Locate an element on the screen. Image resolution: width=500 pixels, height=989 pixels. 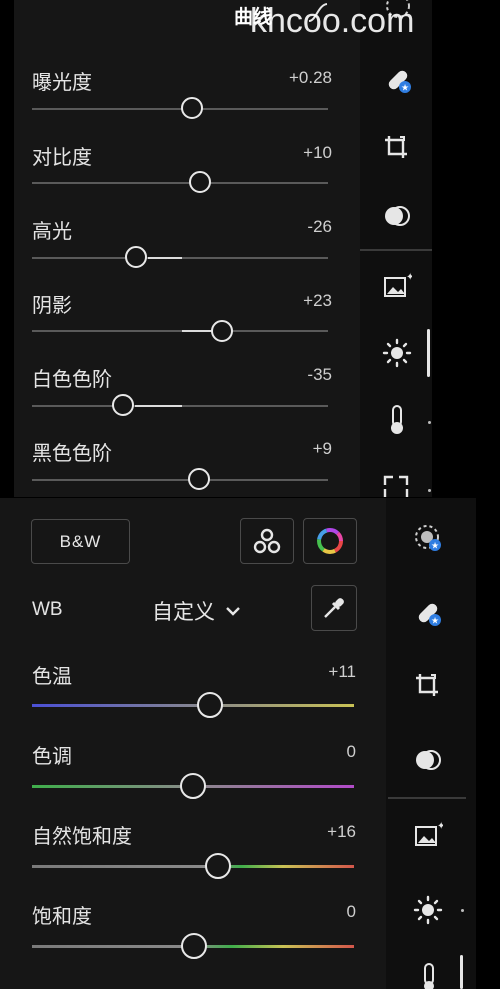
light-active-indicator is located at coordinates (428, 353).